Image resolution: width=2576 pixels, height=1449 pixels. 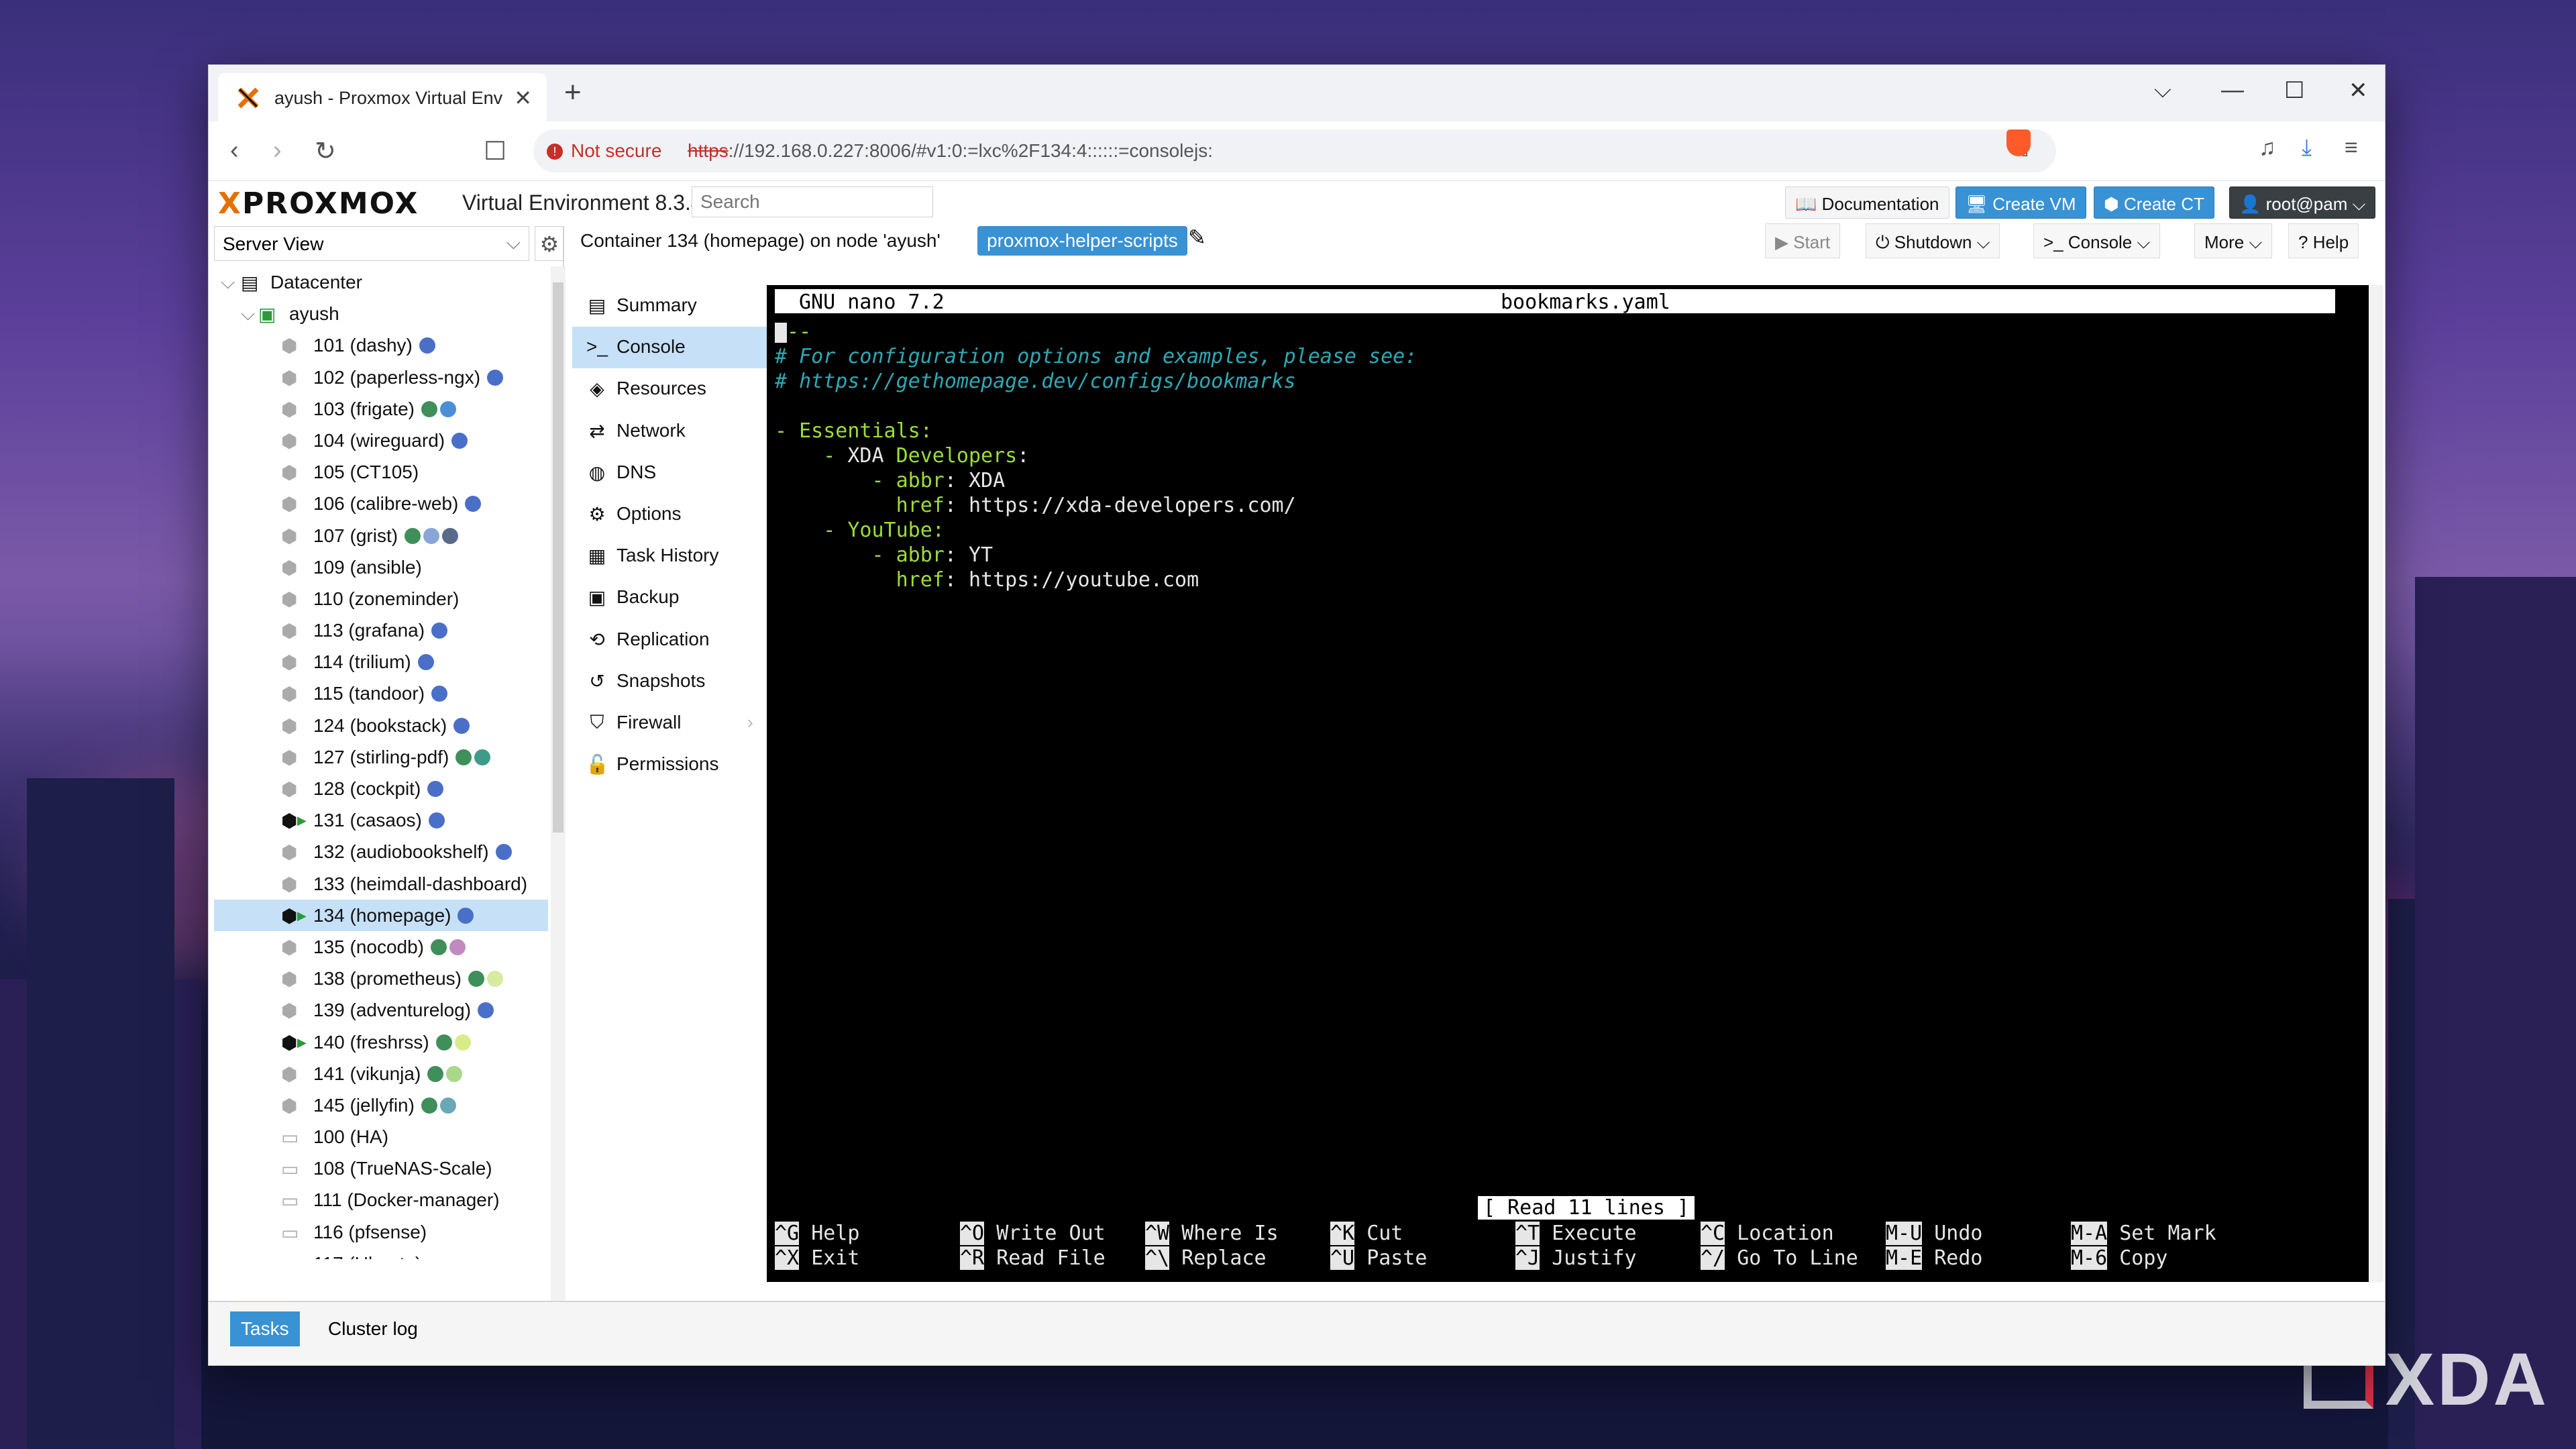 I want to click on tag-badge: proxmox-helper-scripts, so click(x=1082, y=241).